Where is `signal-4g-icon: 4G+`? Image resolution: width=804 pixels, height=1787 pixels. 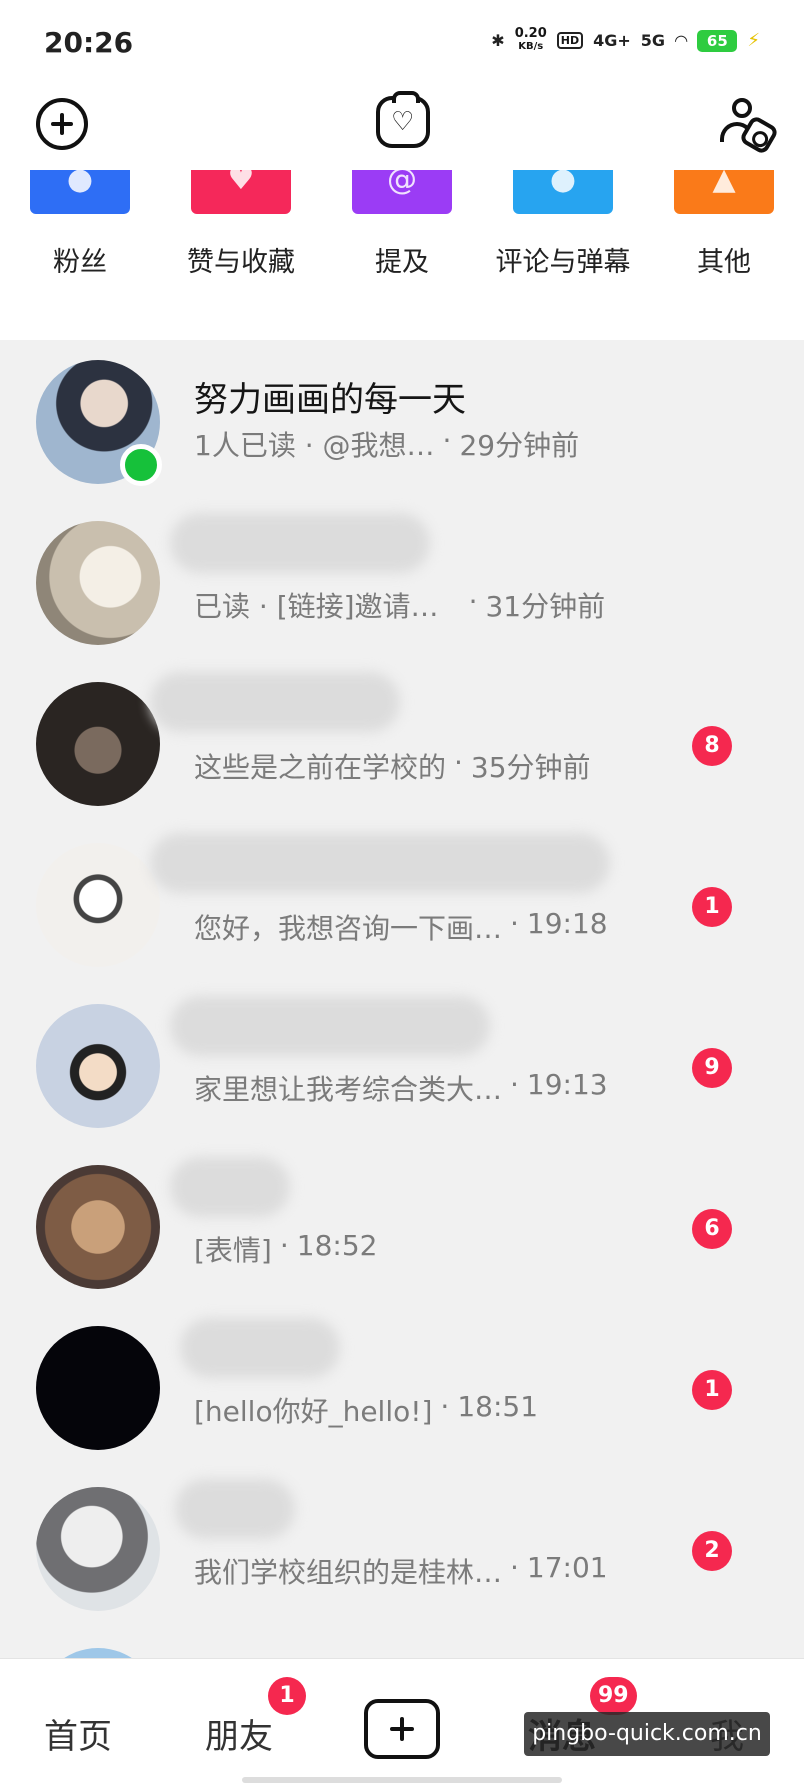
signal-4g-icon: 4G+ is located at coordinates (612, 40).